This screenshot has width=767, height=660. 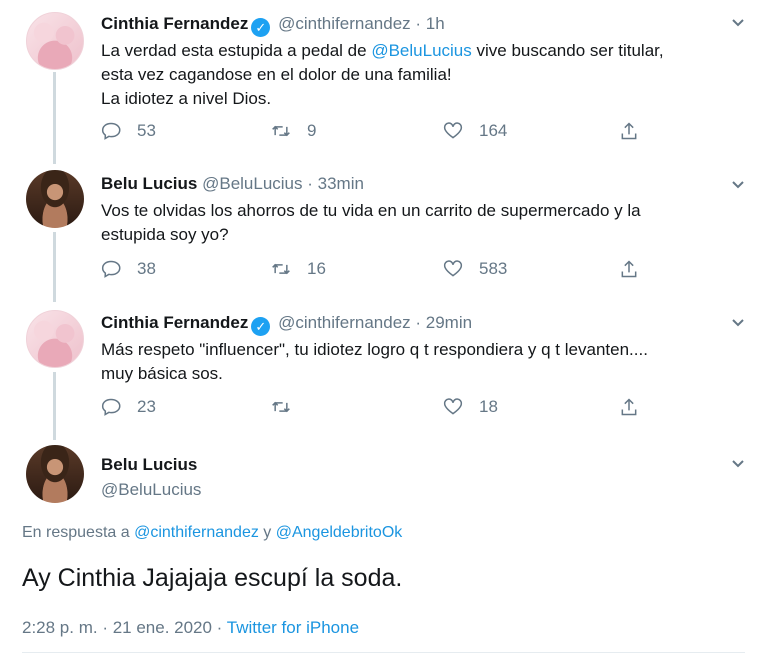 What do you see at coordinates (273, 25) in the screenshot?
I see `tweet-header: Cinthia Fernandez ✓ @cinthifernandez · 1h` at bounding box center [273, 25].